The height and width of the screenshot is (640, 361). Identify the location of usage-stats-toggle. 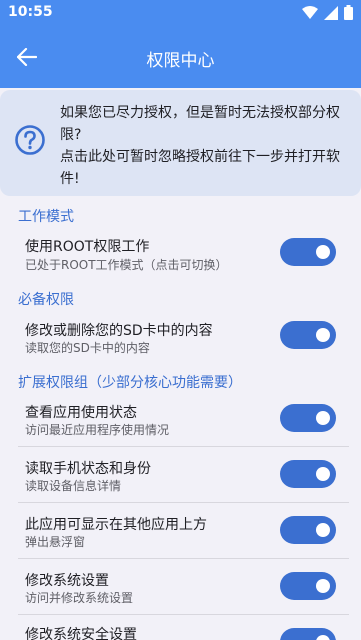
(308, 418).